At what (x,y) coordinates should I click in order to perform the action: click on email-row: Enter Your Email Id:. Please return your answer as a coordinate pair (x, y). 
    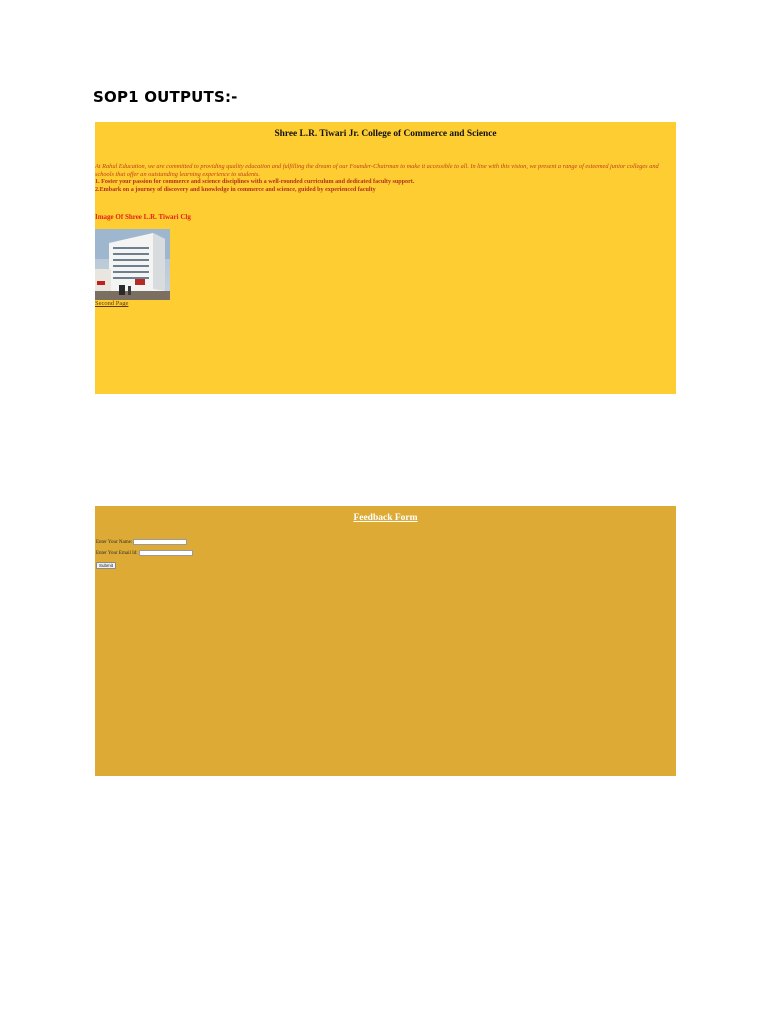
    Looking at the image, I should click on (144, 553).